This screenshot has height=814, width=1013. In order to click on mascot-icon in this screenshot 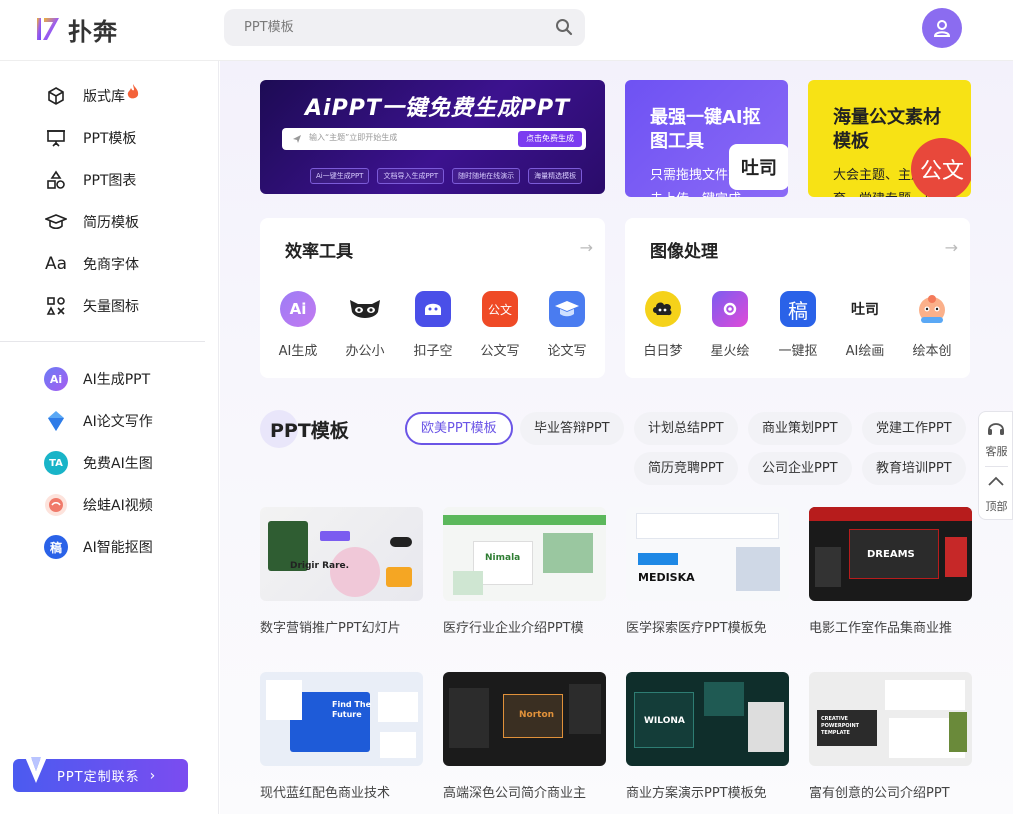, I will do `click(932, 309)`.